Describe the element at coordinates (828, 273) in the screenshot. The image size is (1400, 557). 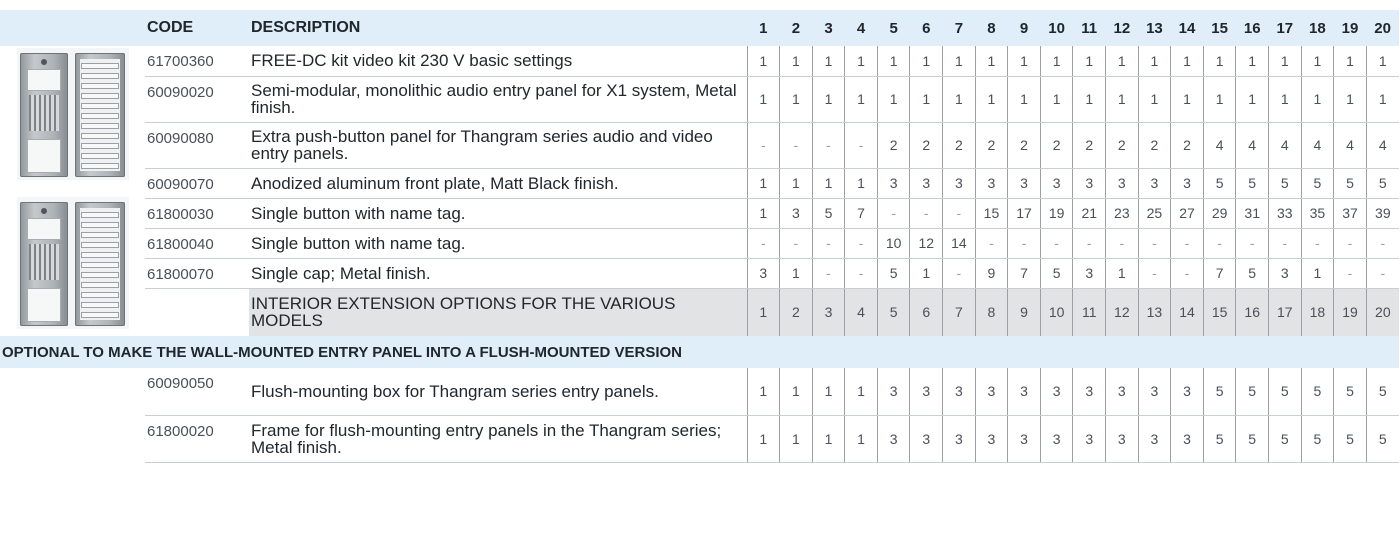
I see `quantity-cell-3: -` at that location.